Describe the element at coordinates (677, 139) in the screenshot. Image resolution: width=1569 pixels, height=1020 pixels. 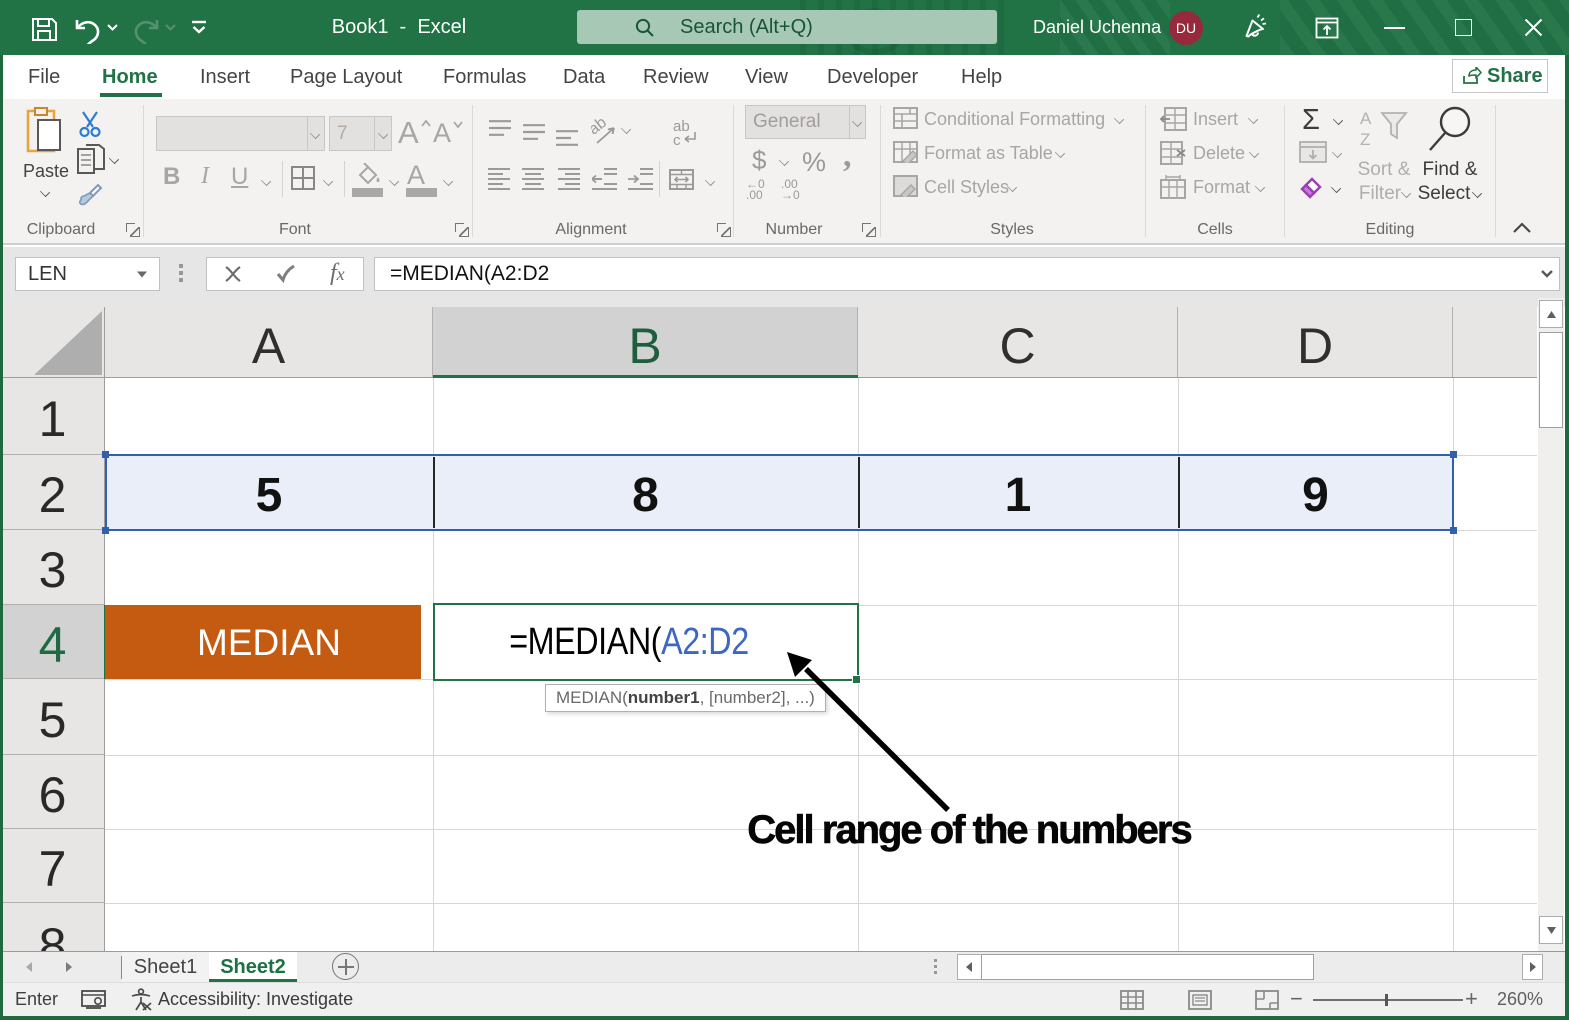
I see `svg-text: c` at that location.